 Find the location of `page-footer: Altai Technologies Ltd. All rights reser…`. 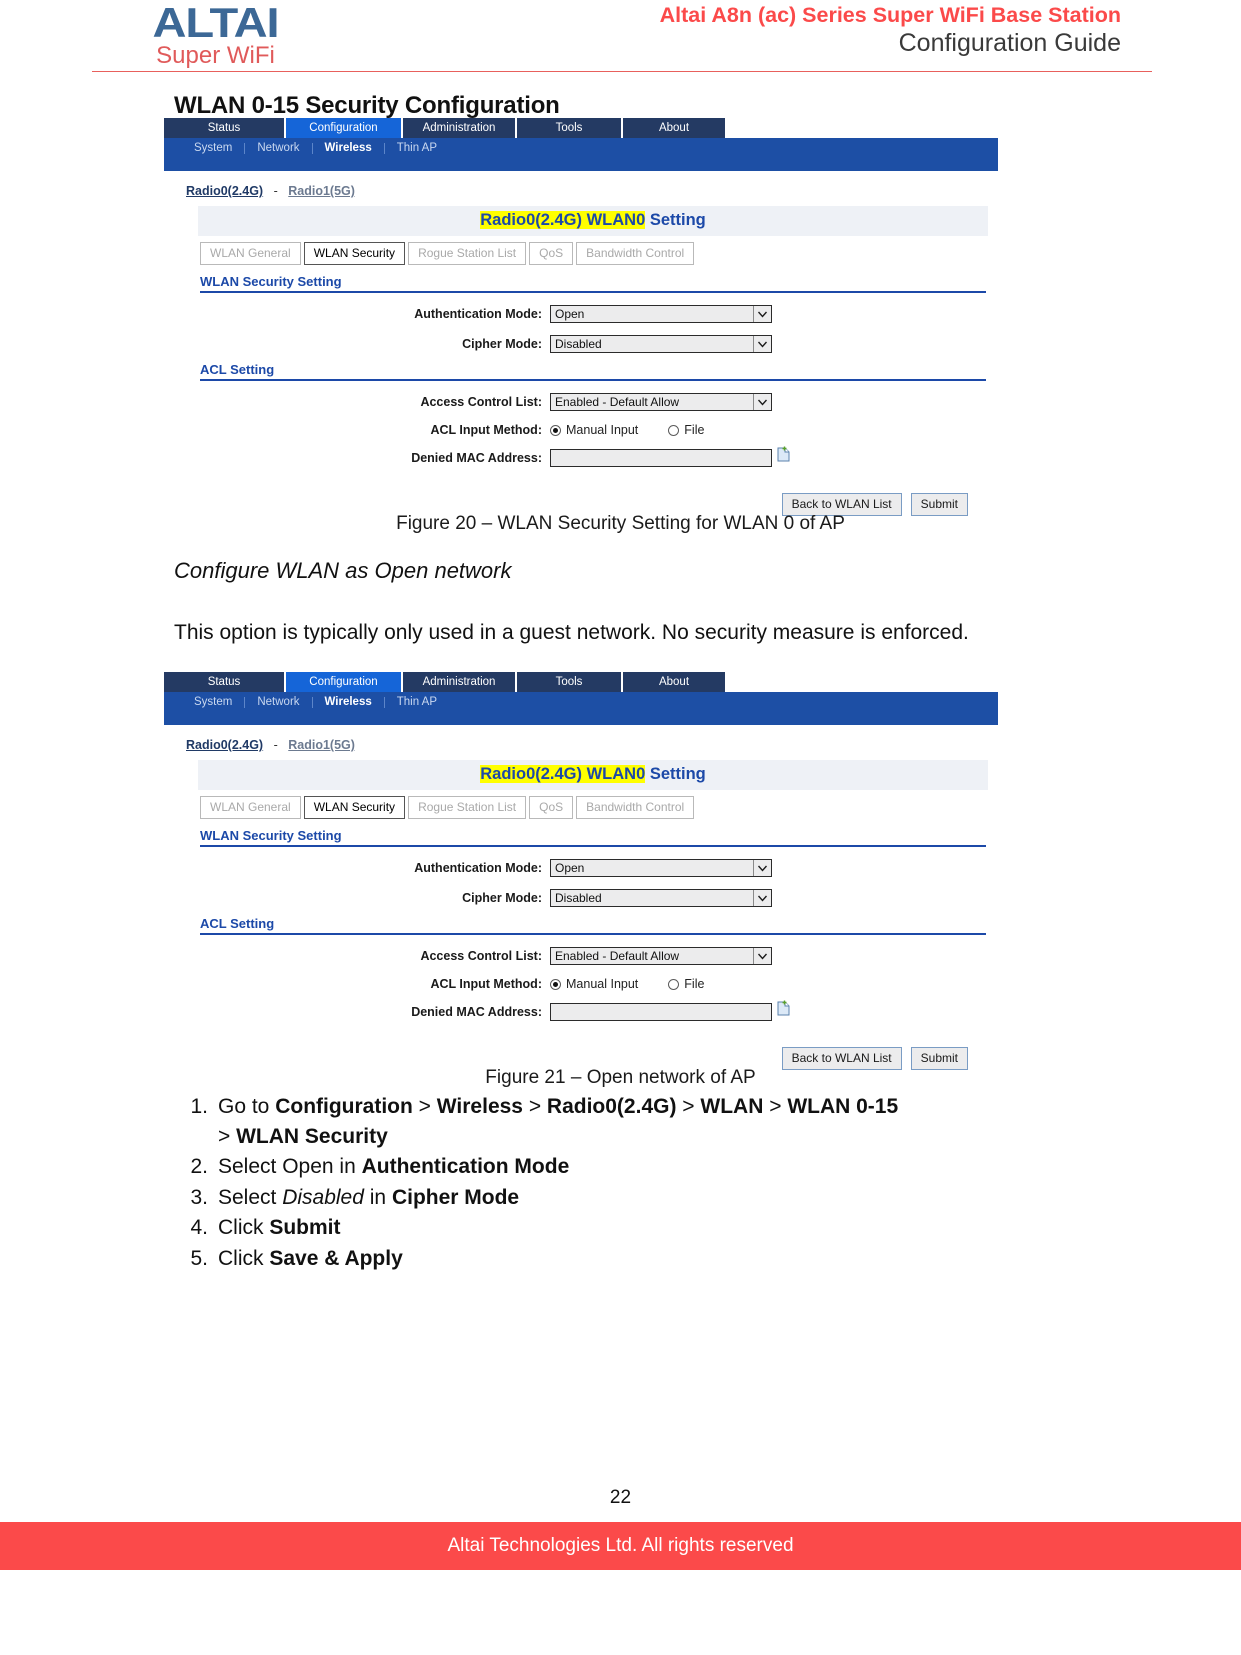

page-footer: Altai Technologies Ltd. All rights reser… is located at coordinates (620, 1546).